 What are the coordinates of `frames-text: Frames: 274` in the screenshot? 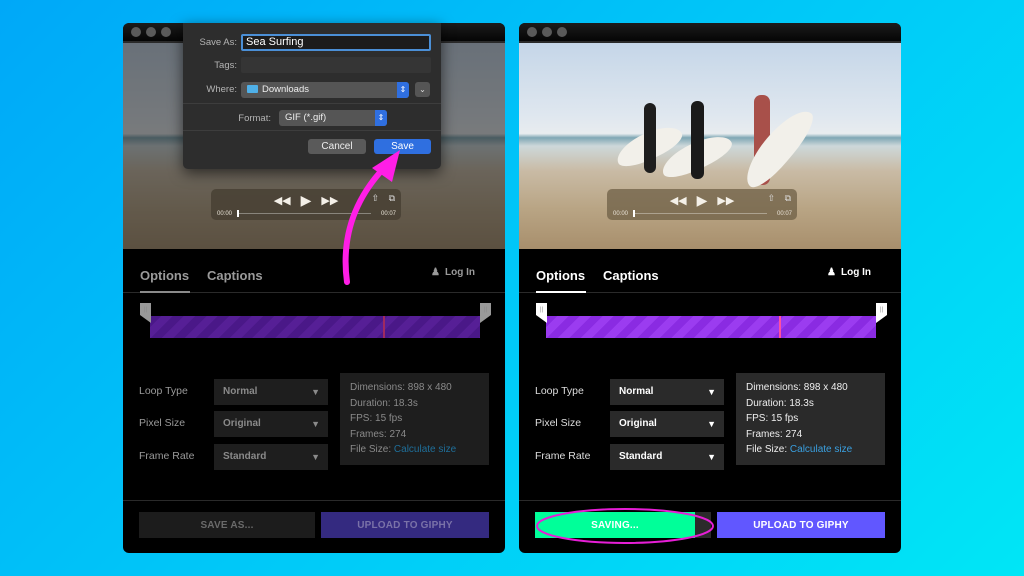 It's located at (774, 434).